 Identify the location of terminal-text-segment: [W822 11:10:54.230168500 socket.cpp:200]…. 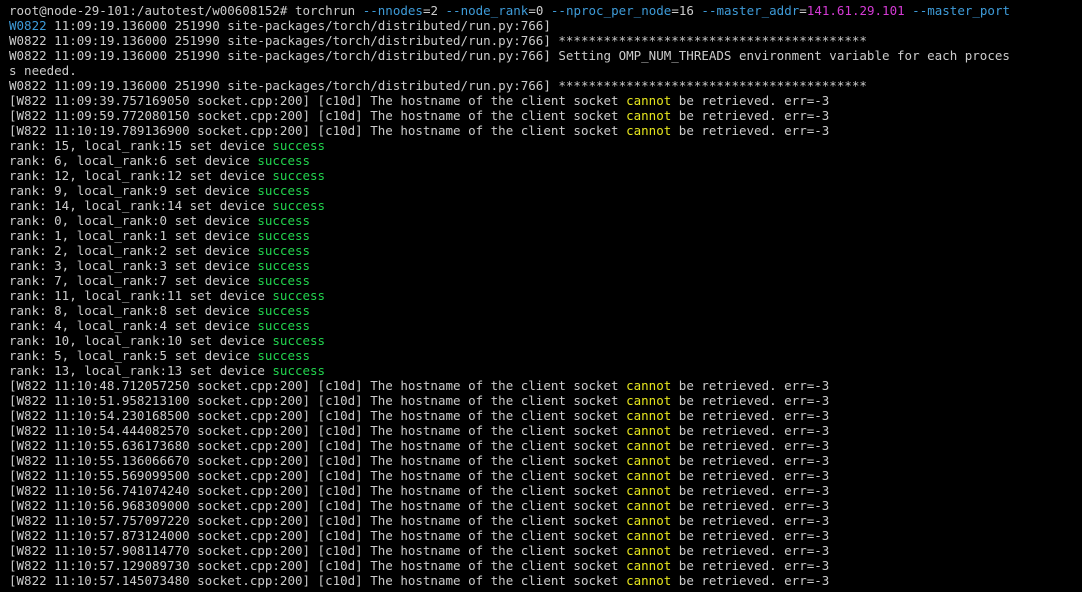
(318, 415).